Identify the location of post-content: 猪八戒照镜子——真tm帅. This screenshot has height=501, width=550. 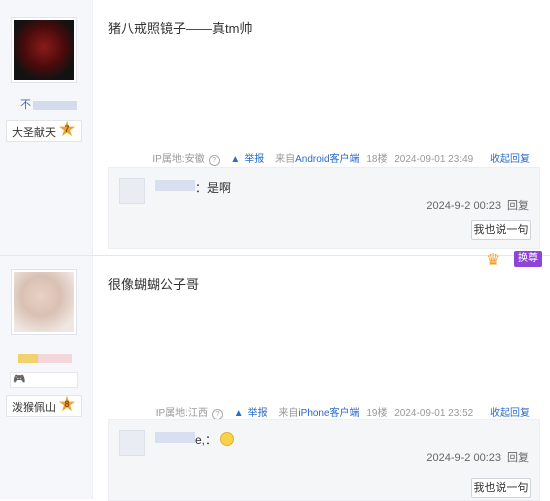
(180, 28).